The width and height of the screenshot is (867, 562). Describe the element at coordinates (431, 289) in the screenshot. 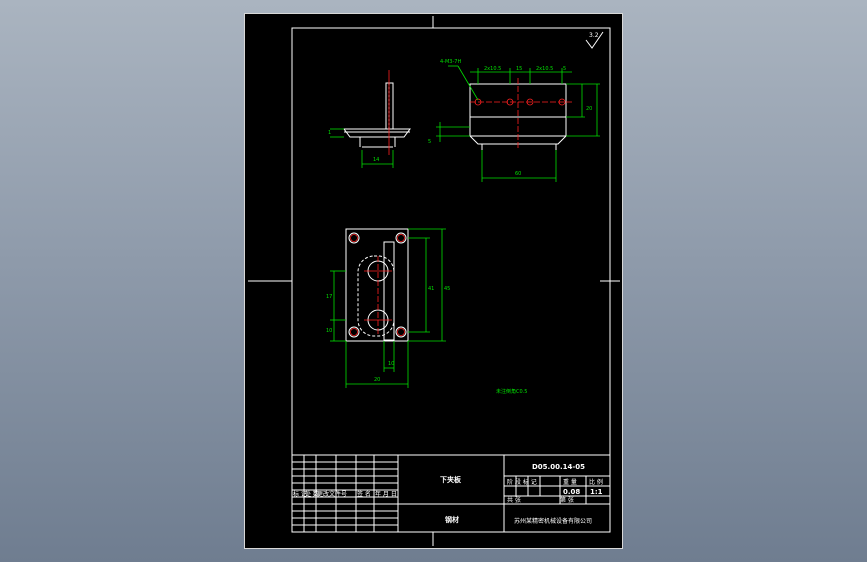

I see `dim-plan-inner: 41` at that location.